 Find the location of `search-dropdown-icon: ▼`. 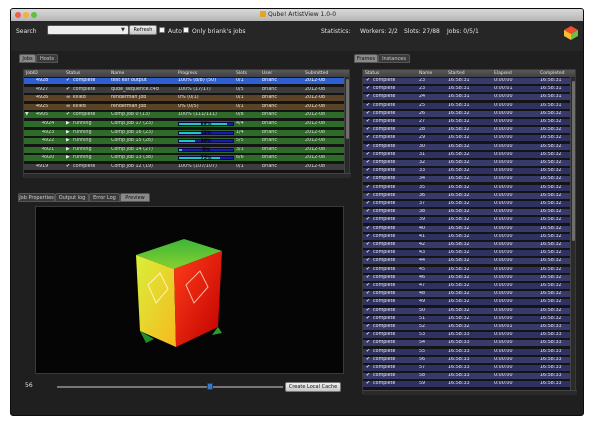

search-dropdown-icon: ▼ is located at coordinates (123, 30).